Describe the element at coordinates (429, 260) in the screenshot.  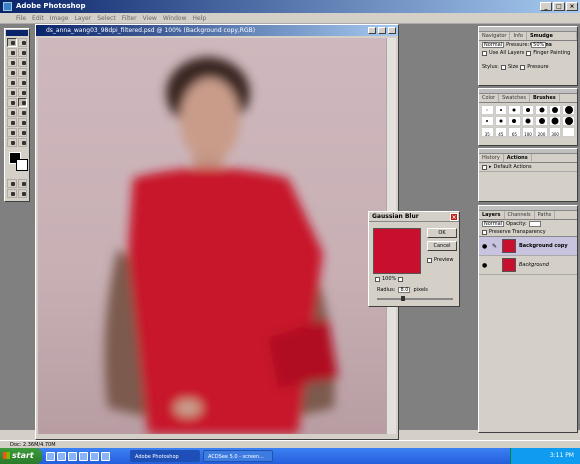
I see `preview-checkbox` at that location.